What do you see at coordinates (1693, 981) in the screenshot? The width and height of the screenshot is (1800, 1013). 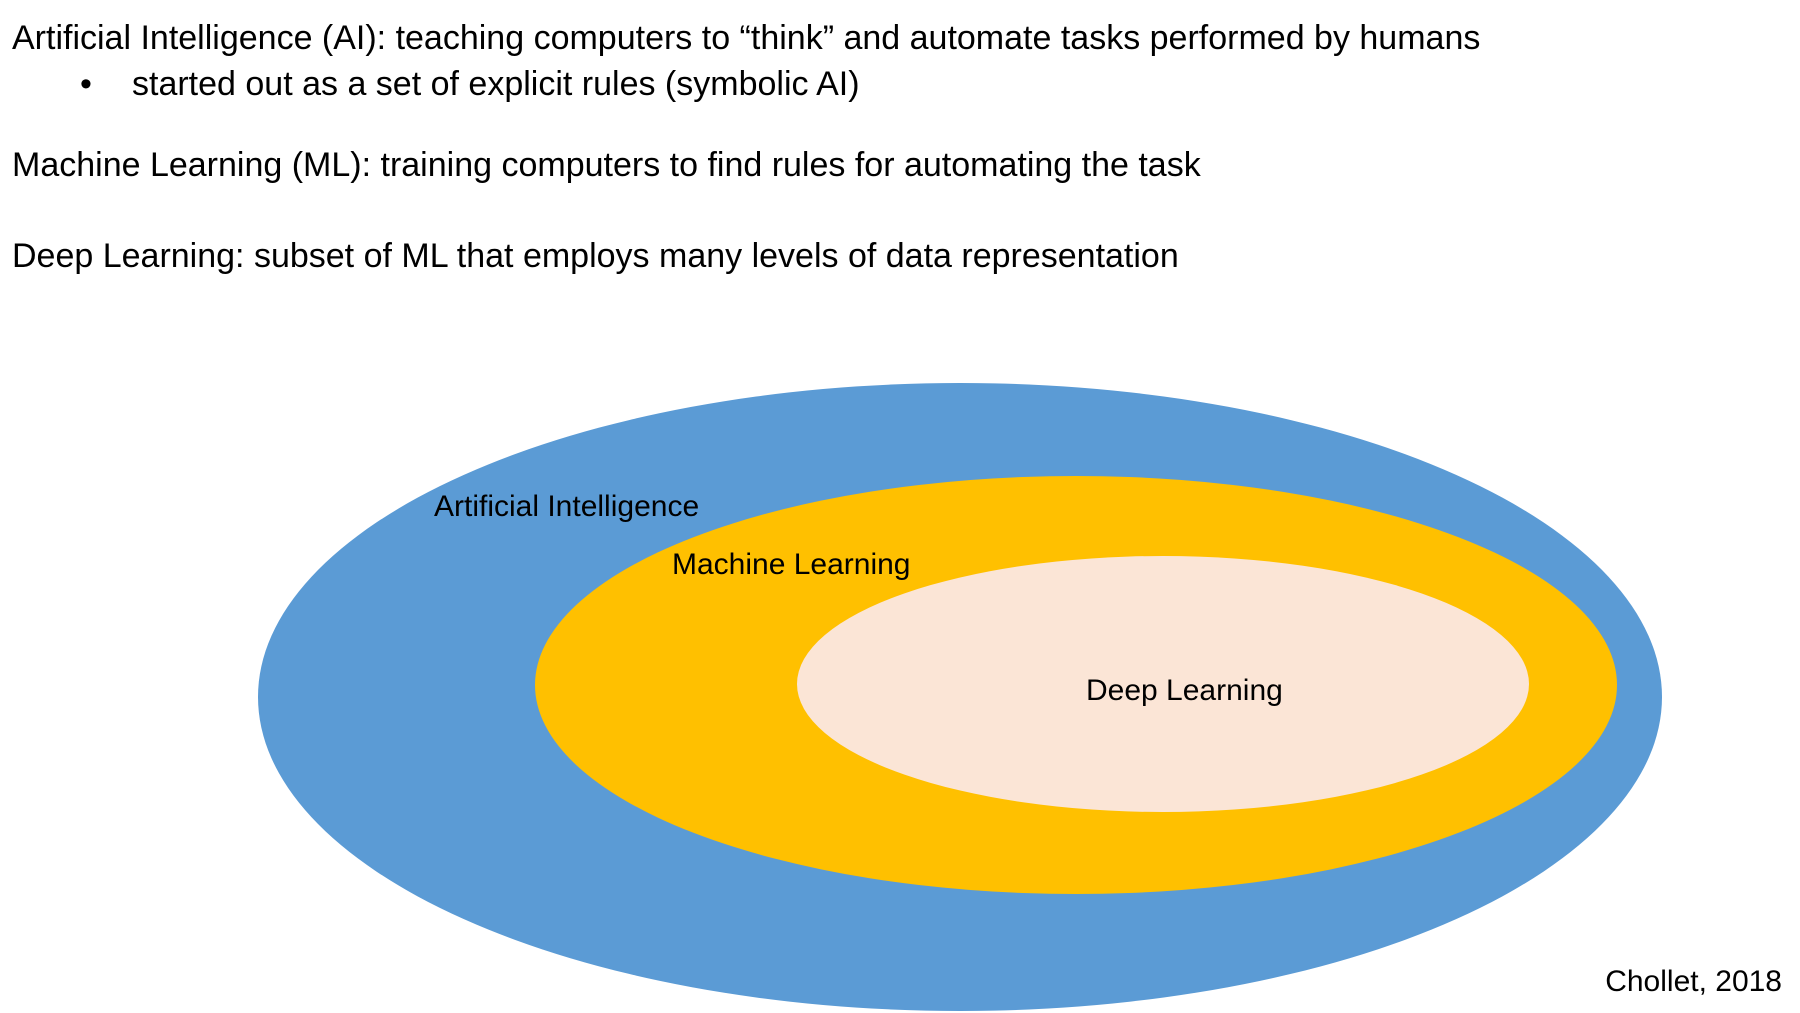 I see `citation: Chollet, 2018` at bounding box center [1693, 981].